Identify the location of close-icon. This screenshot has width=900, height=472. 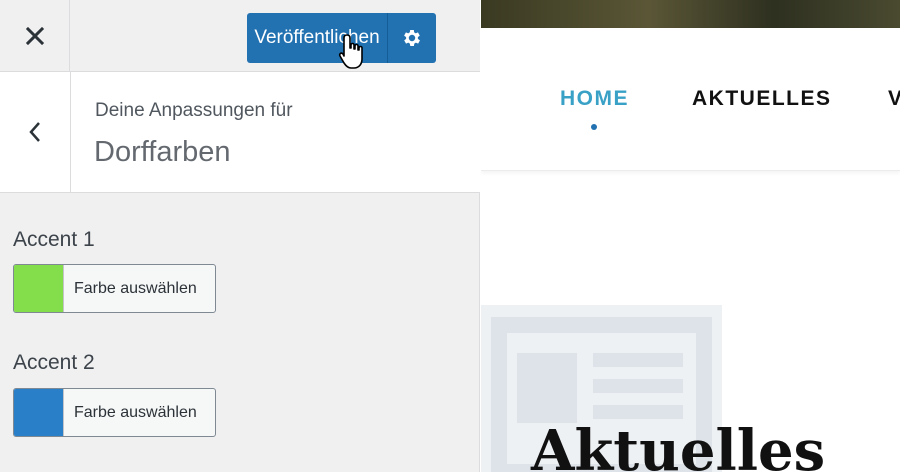
(34, 36).